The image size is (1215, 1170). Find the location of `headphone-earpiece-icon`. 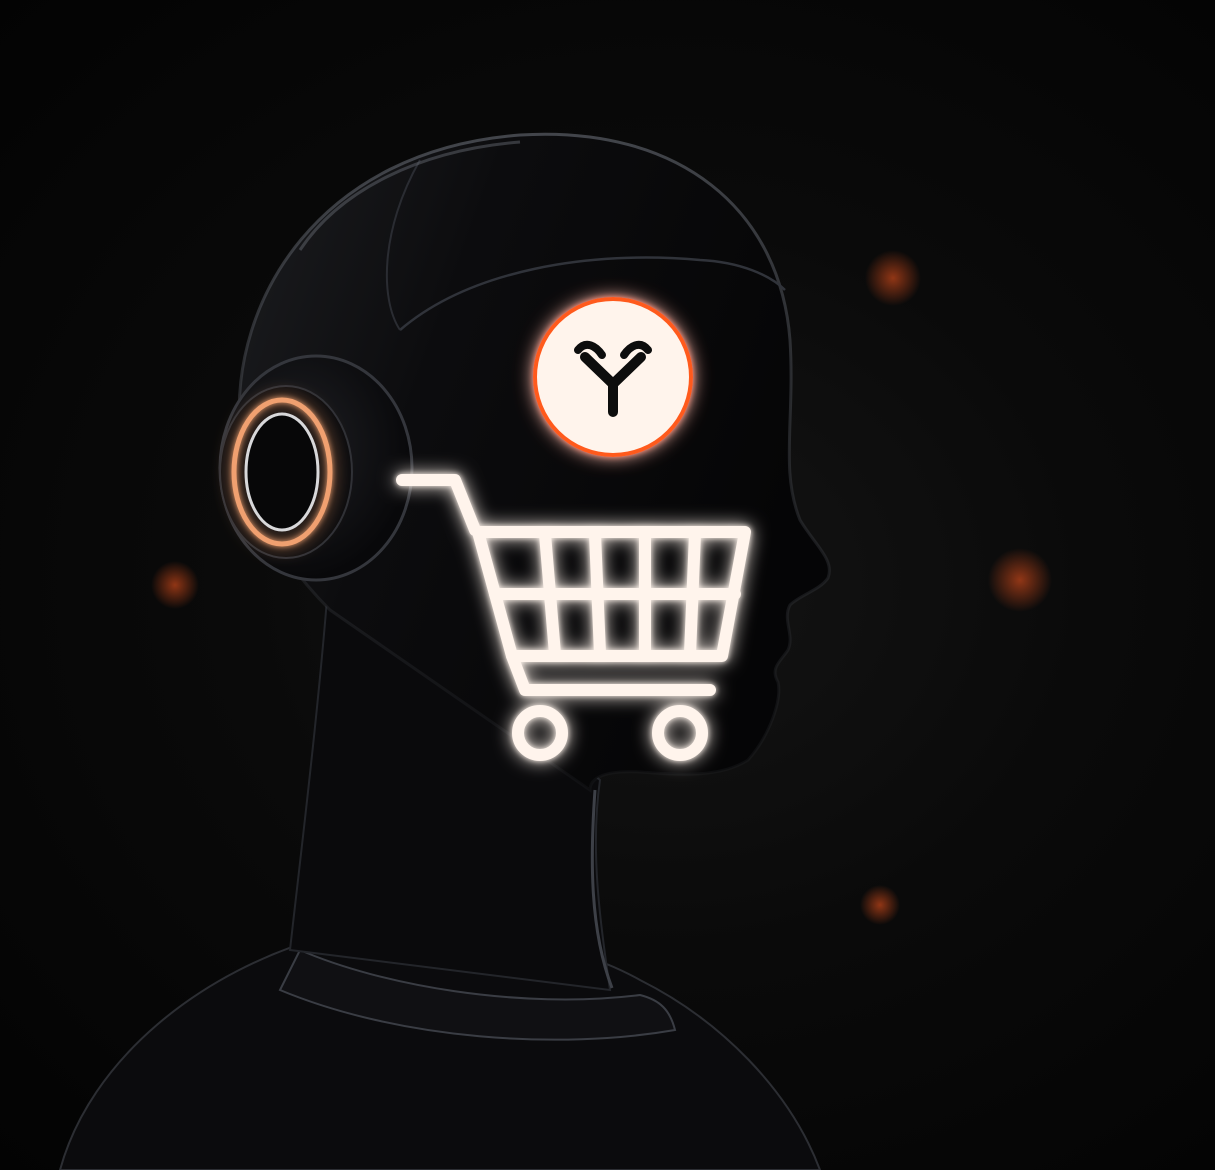

headphone-earpiece-icon is located at coordinates (316, 468).